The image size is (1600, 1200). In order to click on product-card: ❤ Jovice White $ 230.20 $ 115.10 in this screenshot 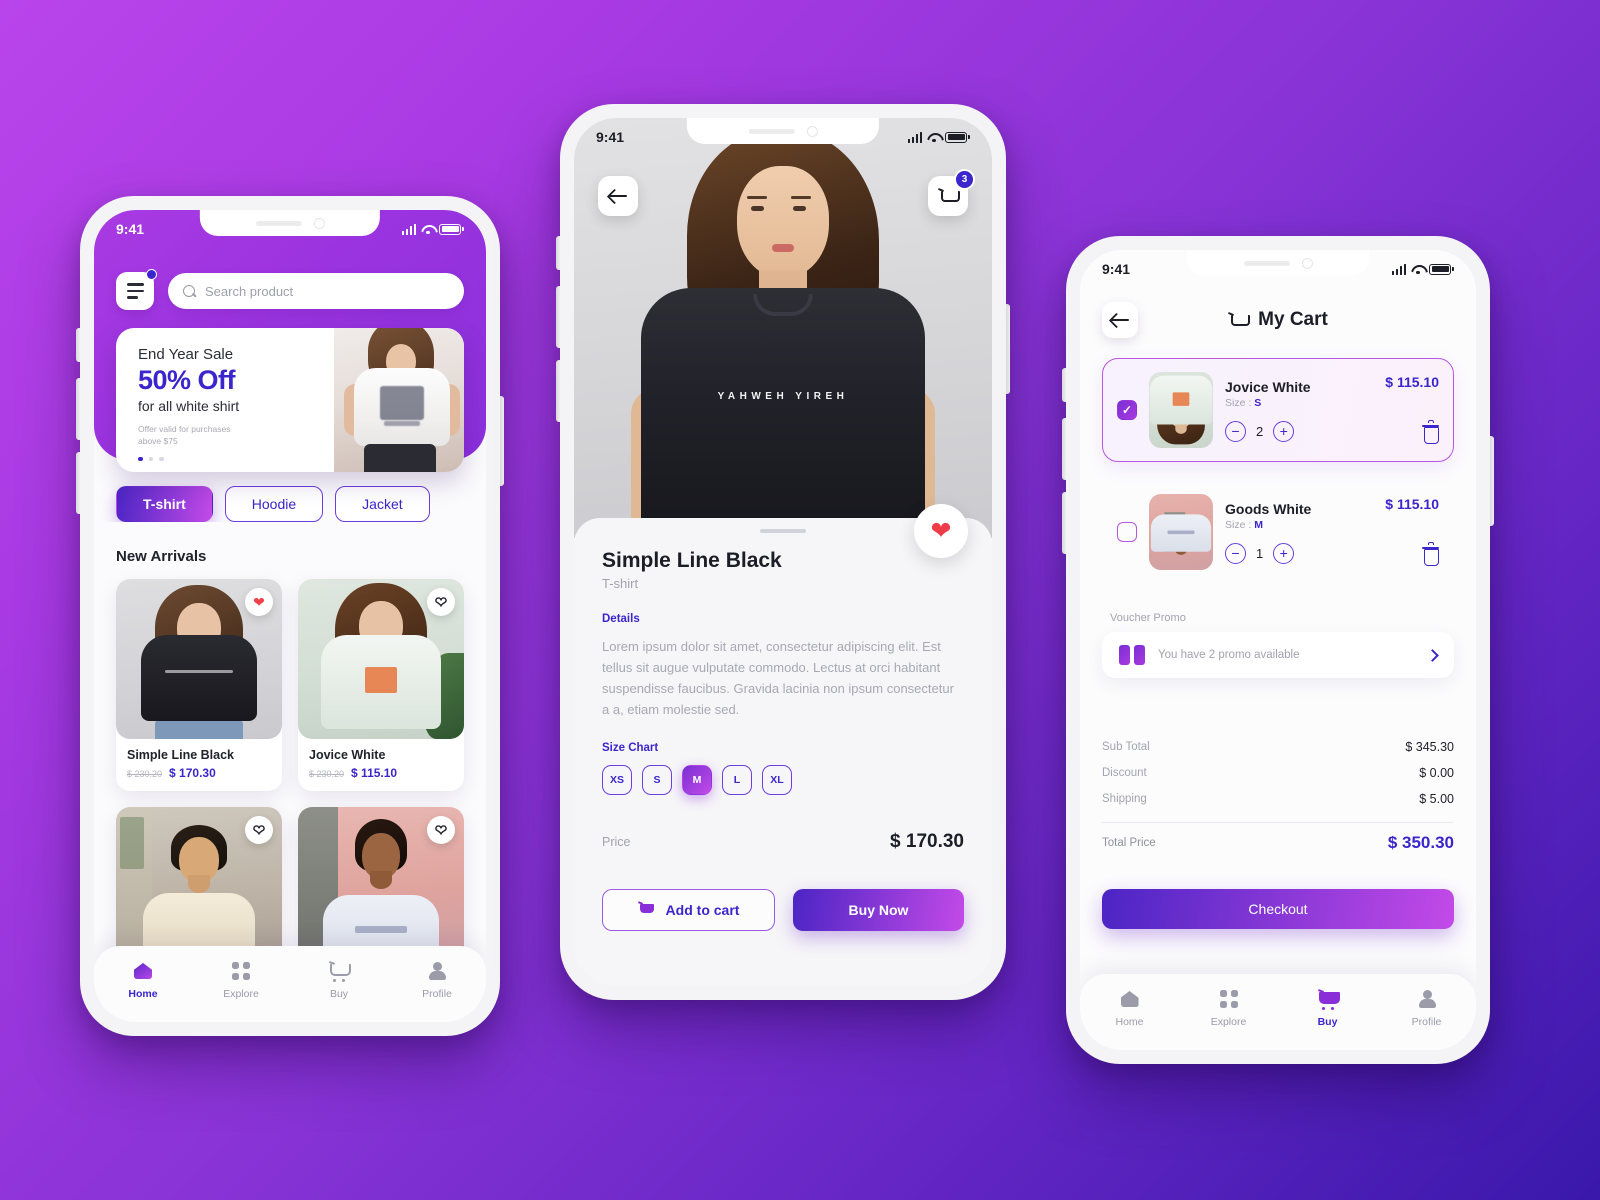, I will do `click(381, 685)`.